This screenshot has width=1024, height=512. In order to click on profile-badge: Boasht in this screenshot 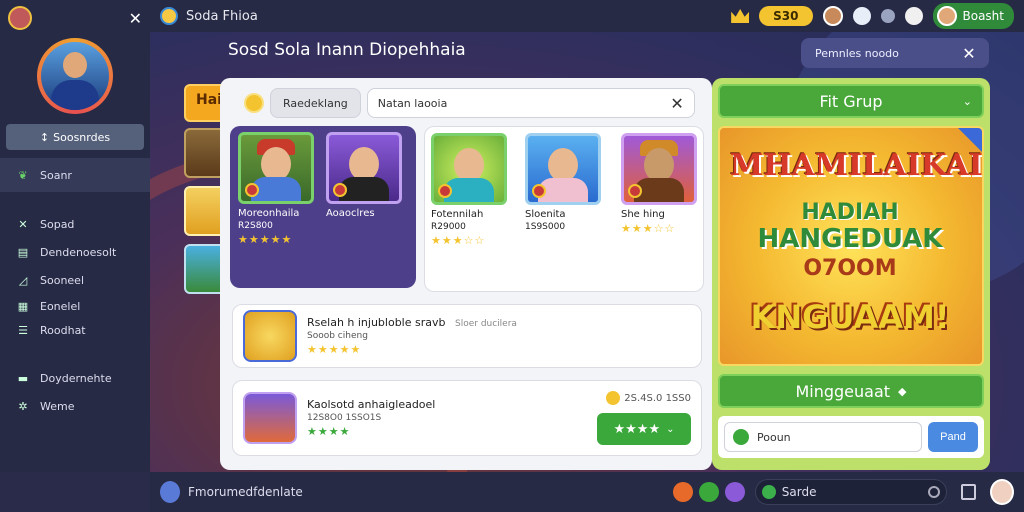, I will do `click(973, 16)`.